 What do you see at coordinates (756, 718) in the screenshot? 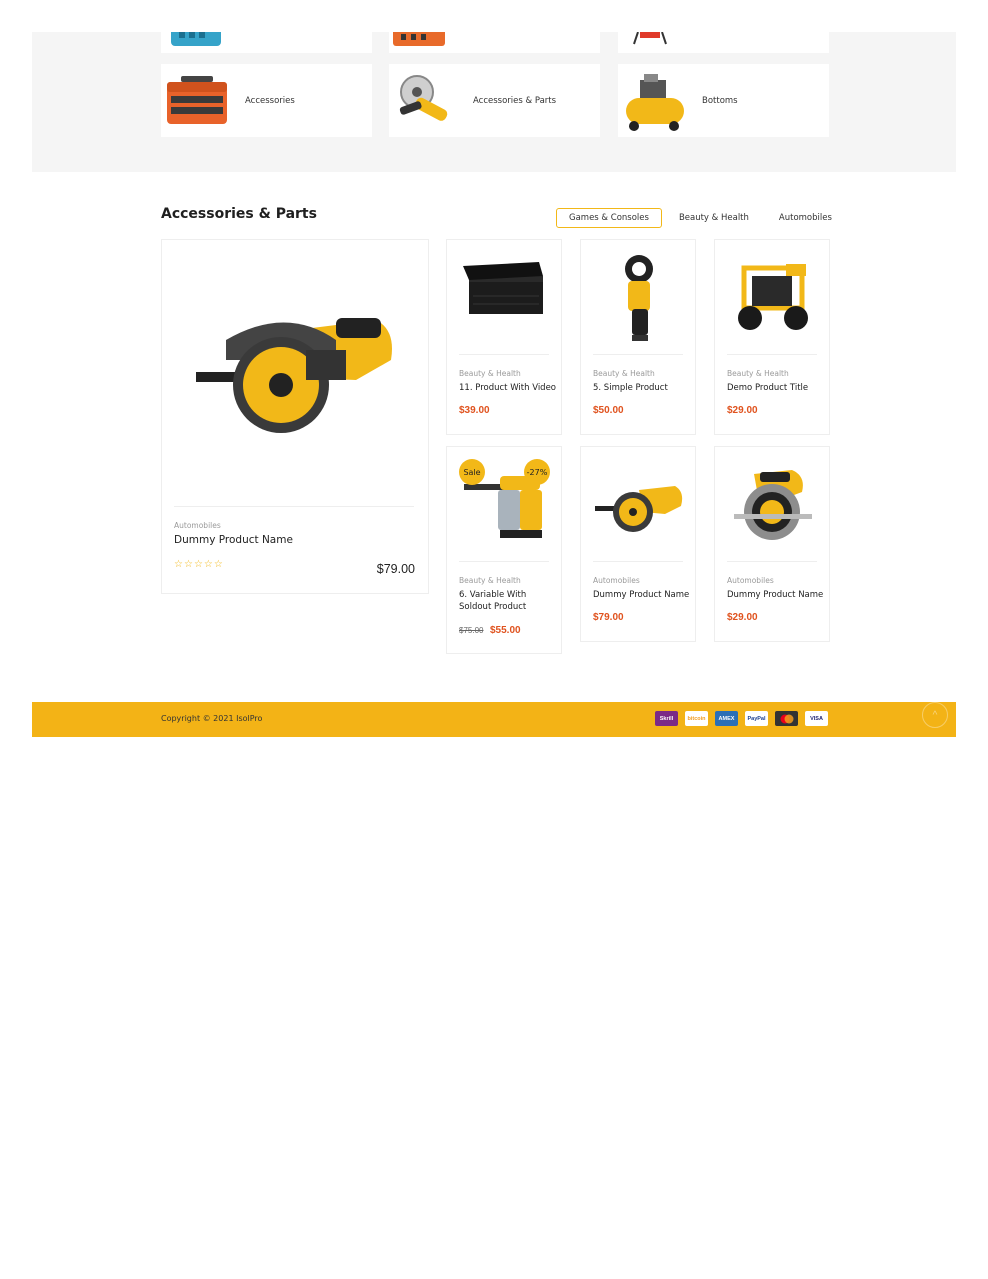
I see `paypal-icon: PayPal` at bounding box center [756, 718].